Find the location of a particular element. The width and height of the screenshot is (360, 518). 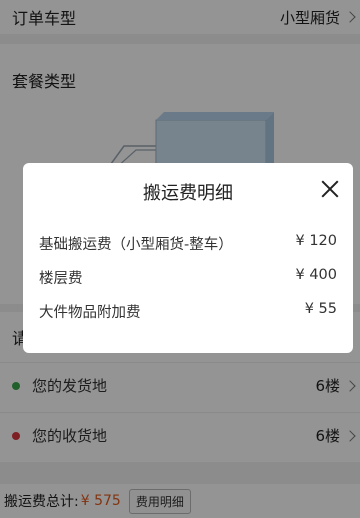

fee-amount: ¥ 55 is located at coordinates (320, 309).